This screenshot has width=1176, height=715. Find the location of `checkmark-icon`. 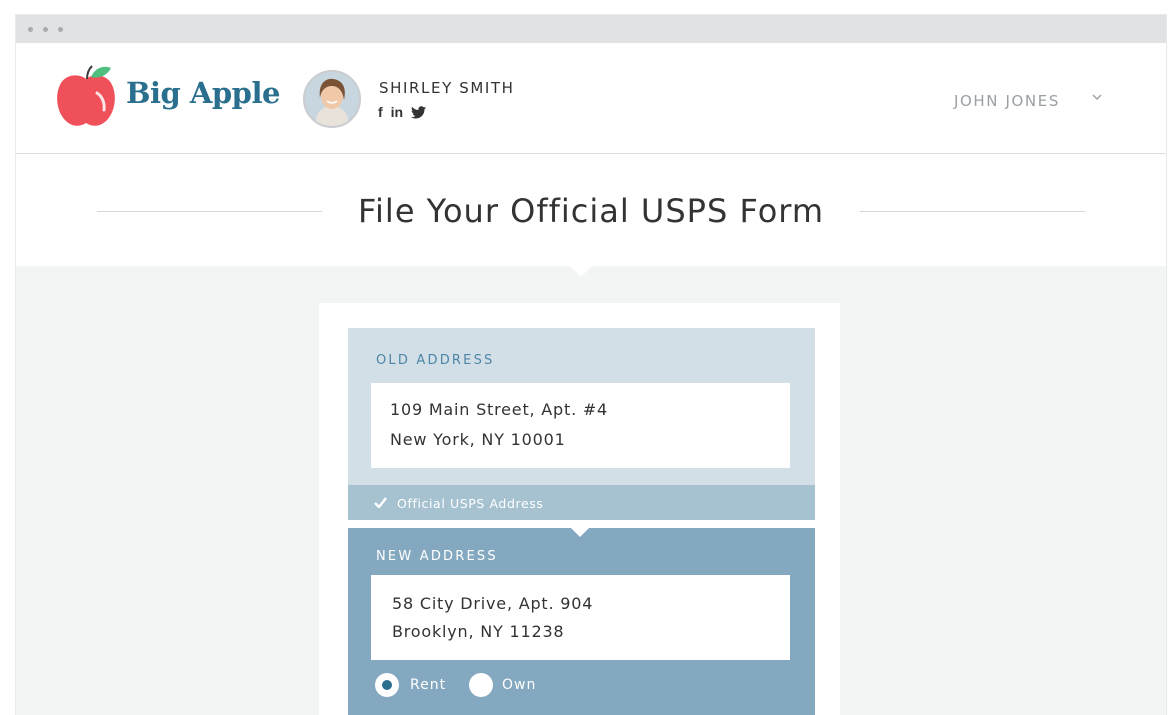

checkmark-icon is located at coordinates (380, 502).